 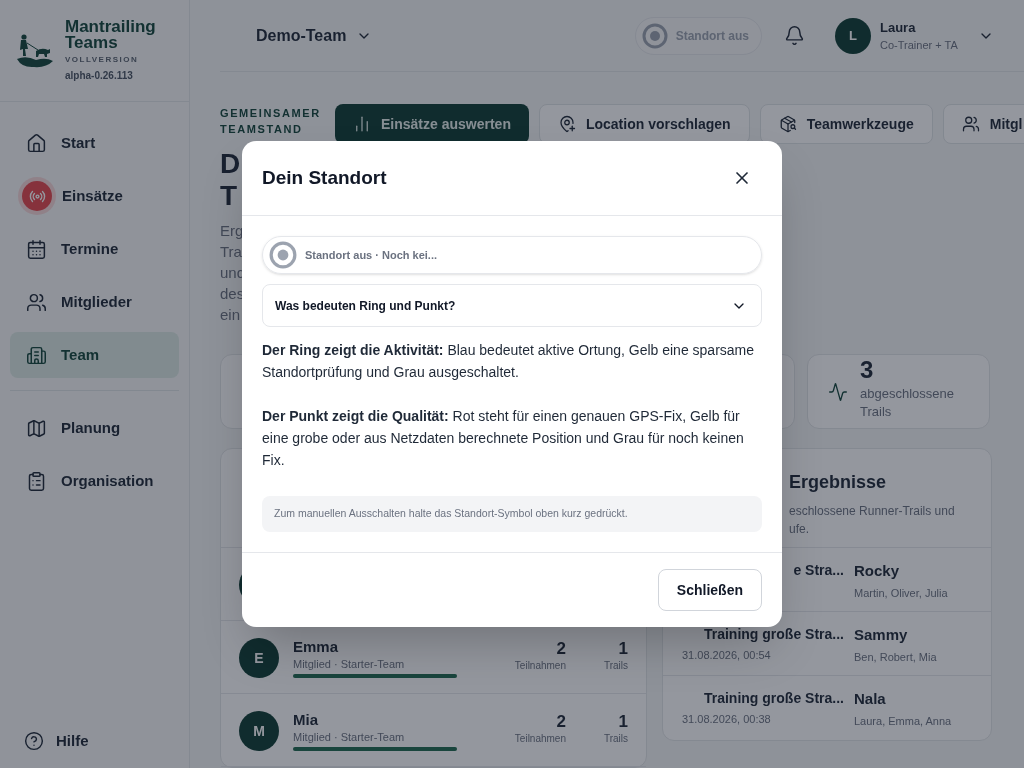 What do you see at coordinates (99, 75) in the screenshot?
I see `version-label: alpha-0.26.113` at bounding box center [99, 75].